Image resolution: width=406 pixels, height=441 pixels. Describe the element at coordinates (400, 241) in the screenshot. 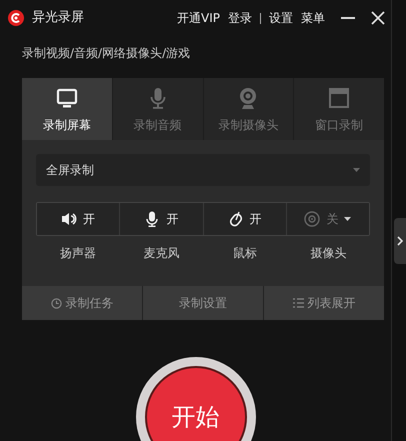

I see `chevron-right-icon` at that location.